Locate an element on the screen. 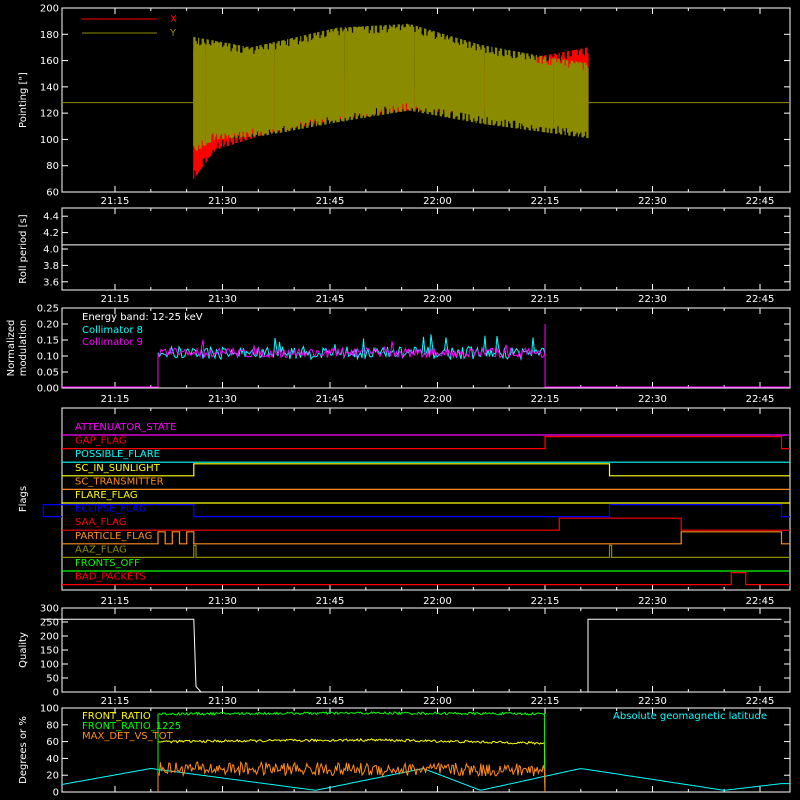  roll-xtick-label: 22:15 is located at coordinates (545, 299).